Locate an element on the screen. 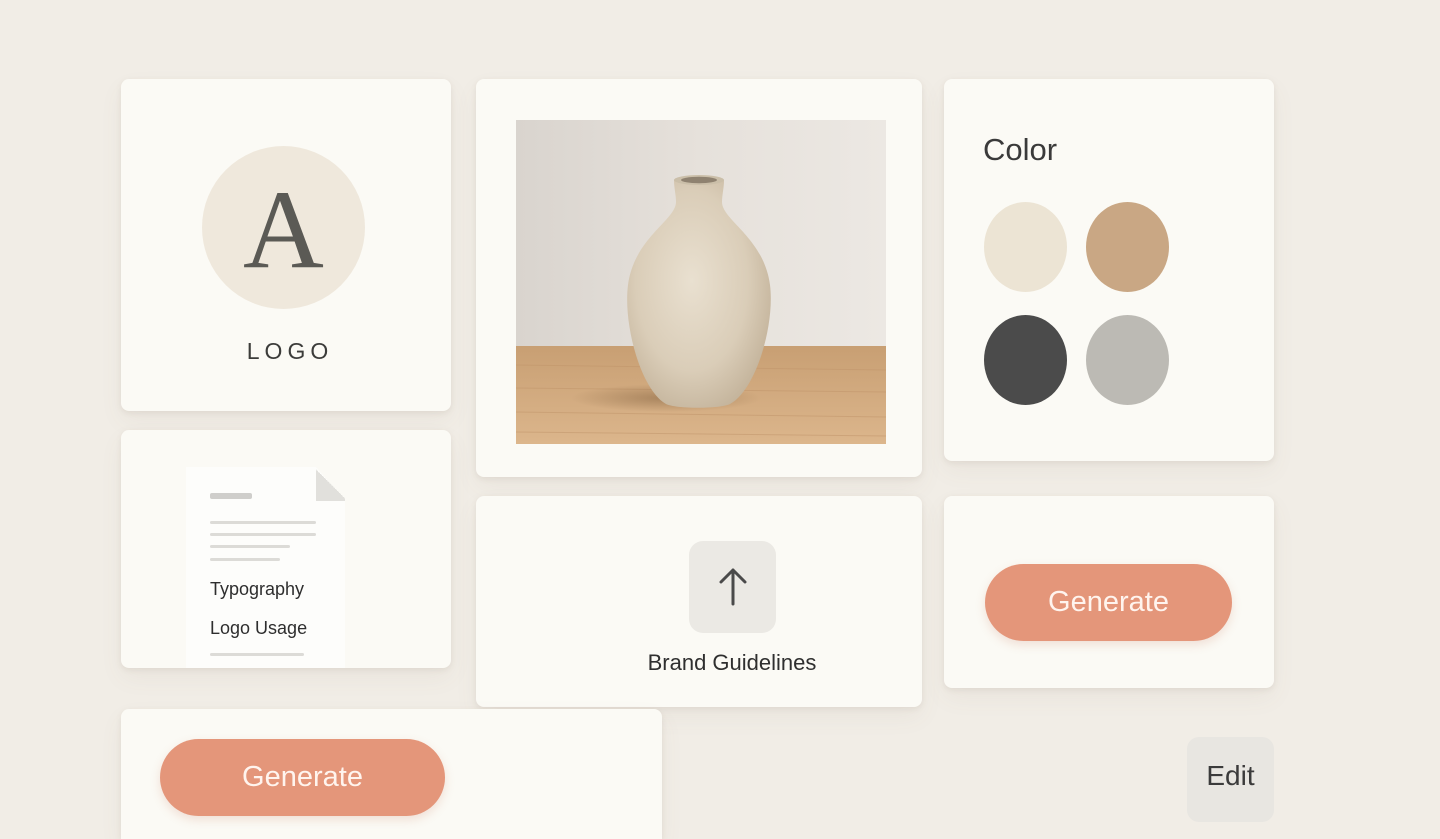 Image resolution: width=1440 pixels, height=839 pixels. edit-button: Edit is located at coordinates (1230, 779).